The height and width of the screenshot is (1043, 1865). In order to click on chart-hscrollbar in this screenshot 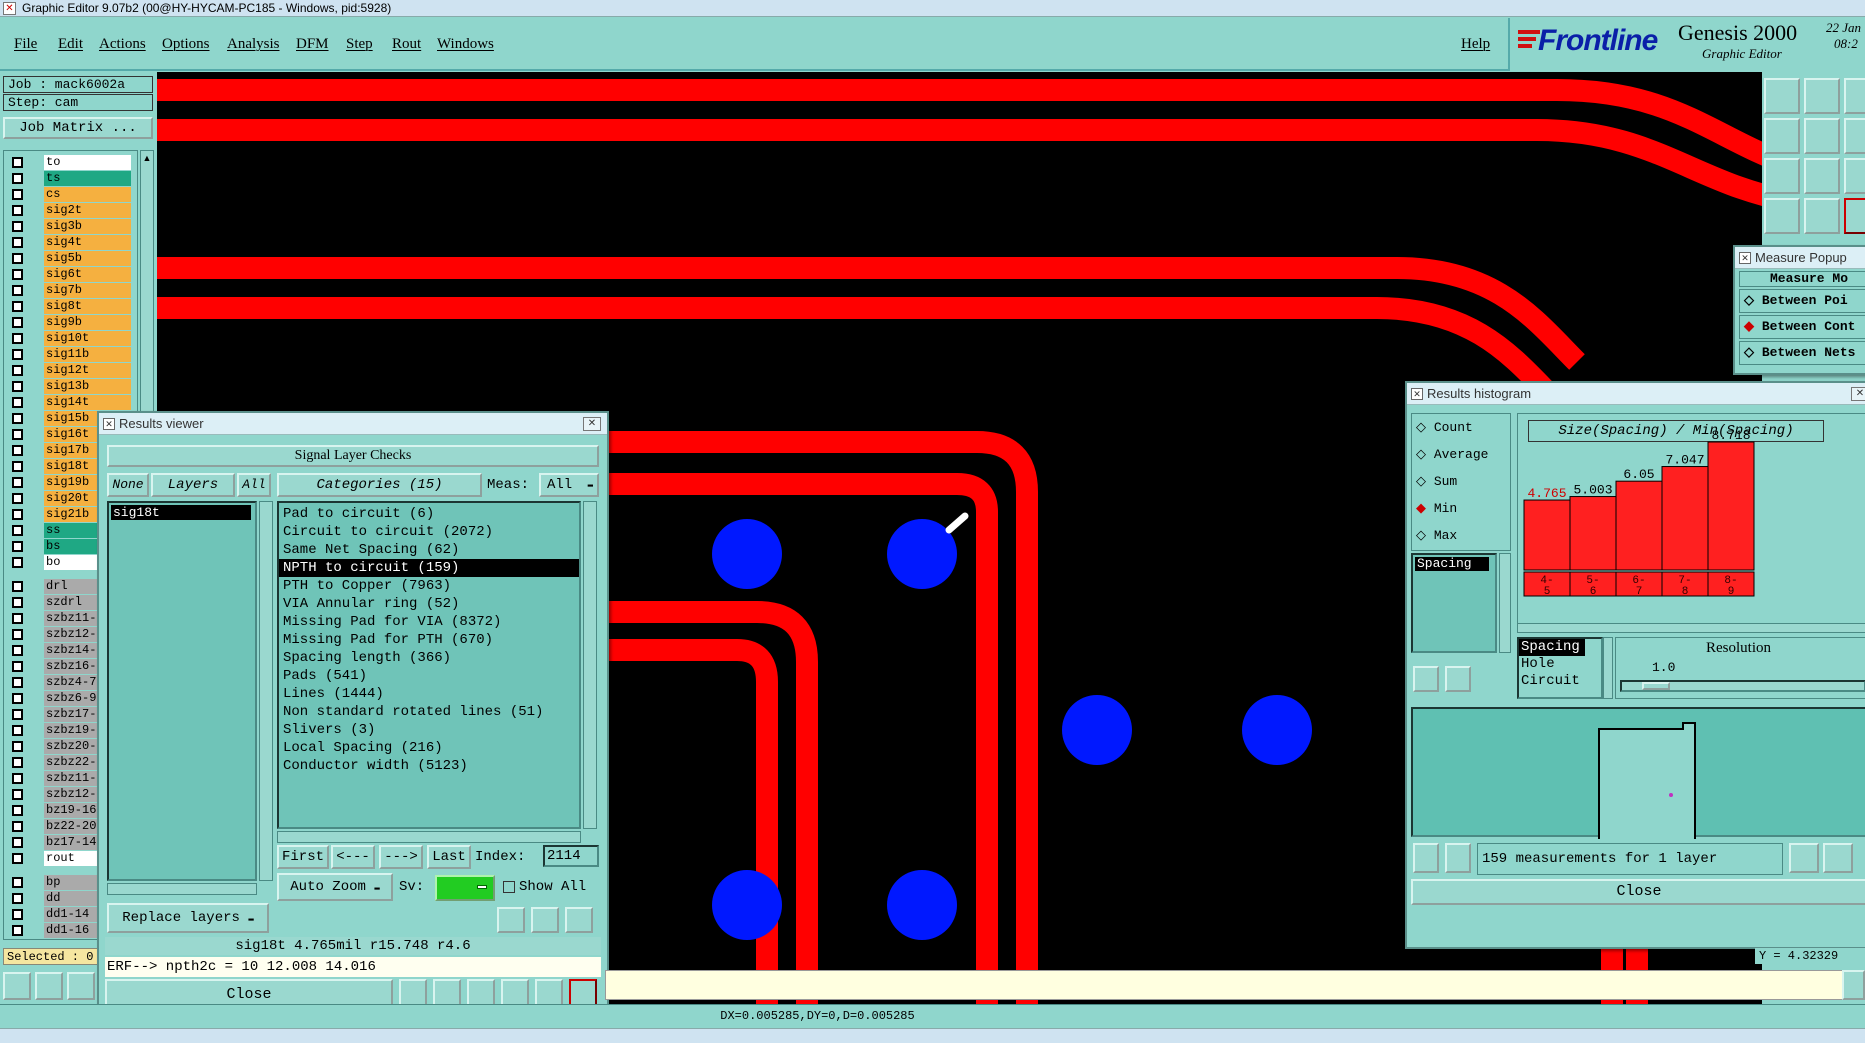, I will do `click(1691, 628)`.